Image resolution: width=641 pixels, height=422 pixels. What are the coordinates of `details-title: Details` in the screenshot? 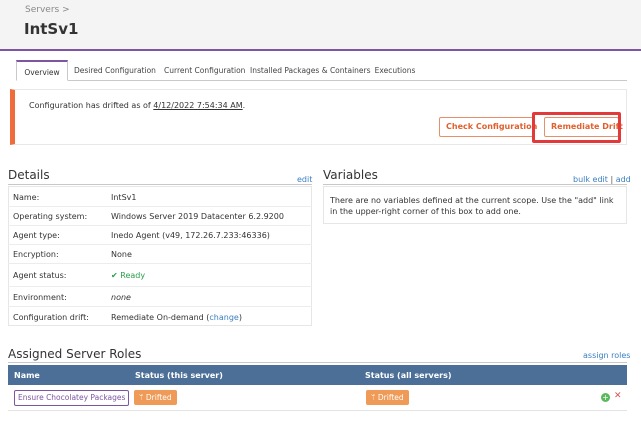 It's located at (29, 175).